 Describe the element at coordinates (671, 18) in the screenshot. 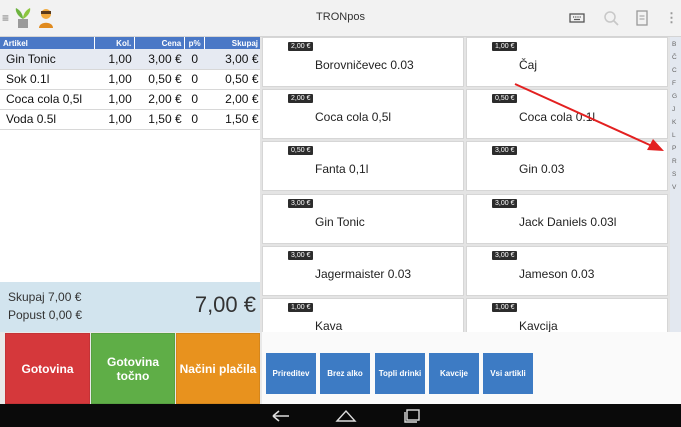

I see `overflow-menu-icon: ⋮` at that location.